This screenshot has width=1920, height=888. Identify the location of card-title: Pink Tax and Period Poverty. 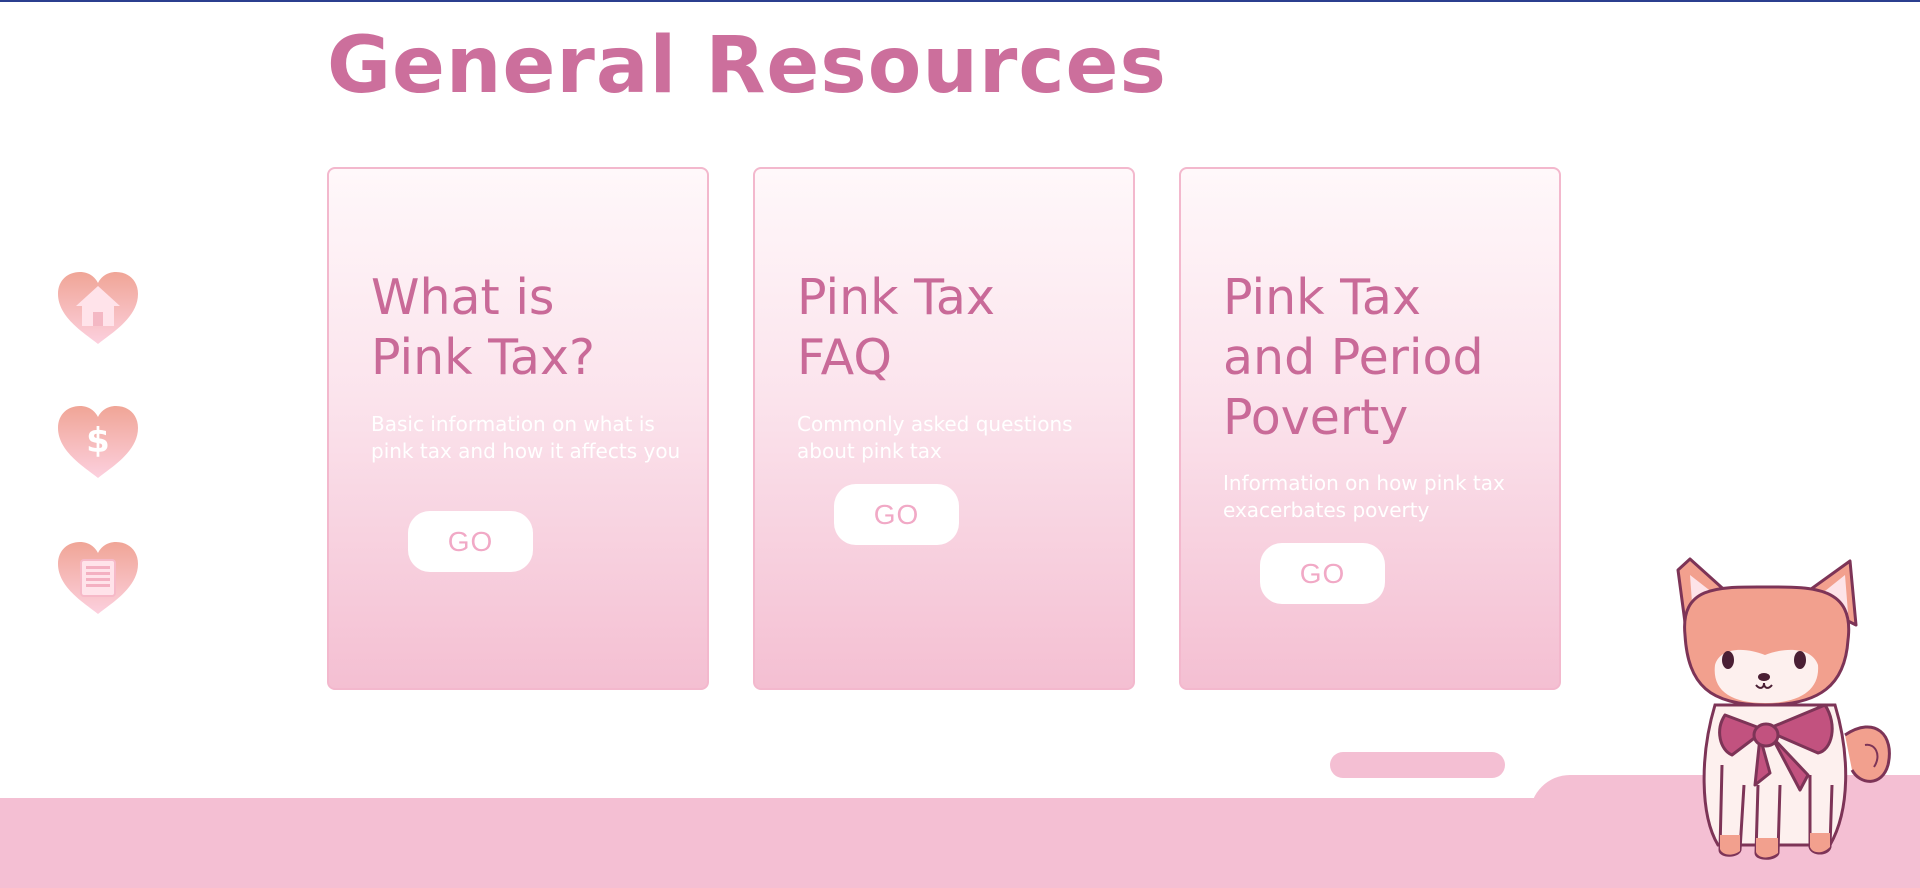
(1383, 358).